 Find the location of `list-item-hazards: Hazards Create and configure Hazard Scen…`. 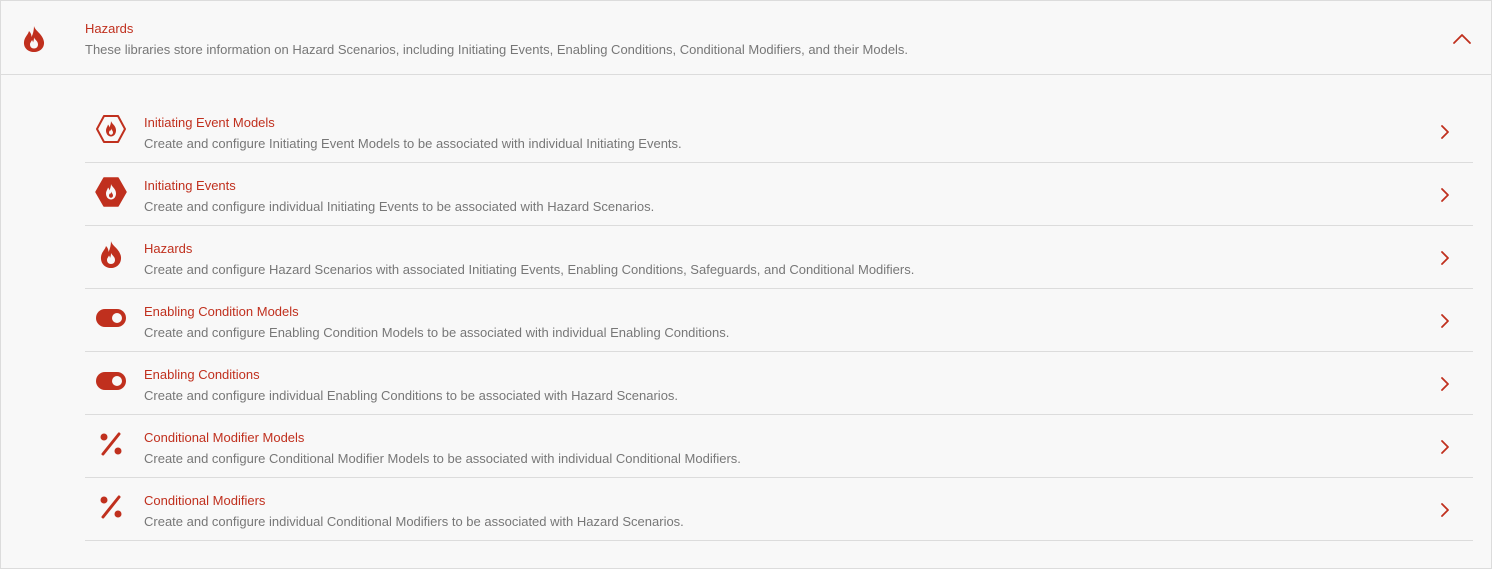

list-item-hazards: Hazards Create and configure Hazard Scen… is located at coordinates (779, 257).